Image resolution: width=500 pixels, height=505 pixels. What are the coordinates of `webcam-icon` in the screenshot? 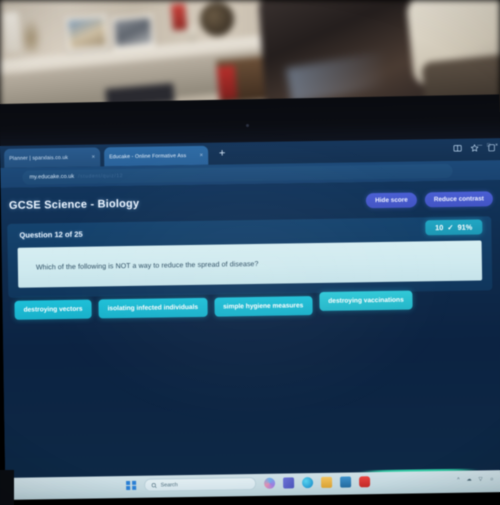 It's located at (247, 125).